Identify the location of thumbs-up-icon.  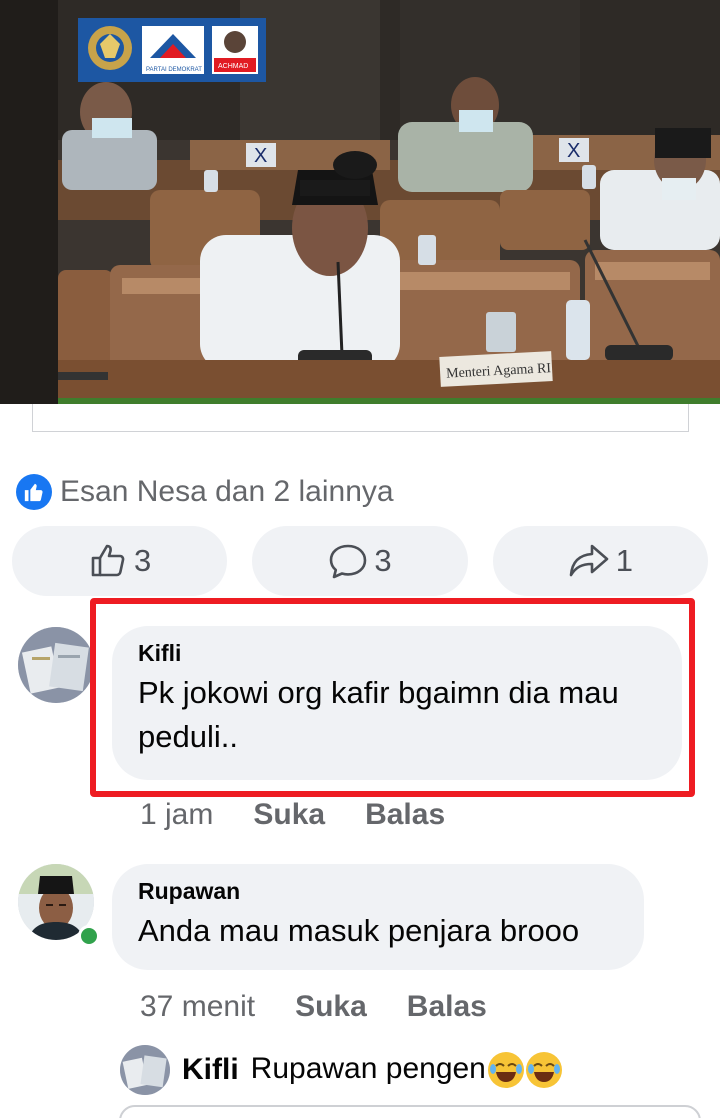
(108, 560).